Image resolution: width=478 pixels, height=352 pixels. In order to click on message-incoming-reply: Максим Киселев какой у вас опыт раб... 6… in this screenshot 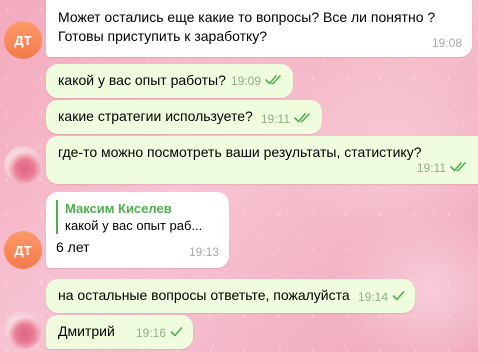, I will do `click(137, 230)`.